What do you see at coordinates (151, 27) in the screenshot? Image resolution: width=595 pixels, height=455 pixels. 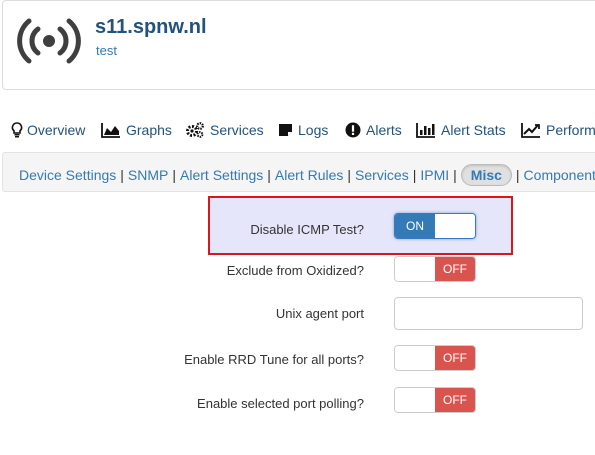 I see `device-hostname-link: s11.spnw.nl` at bounding box center [151, 27].